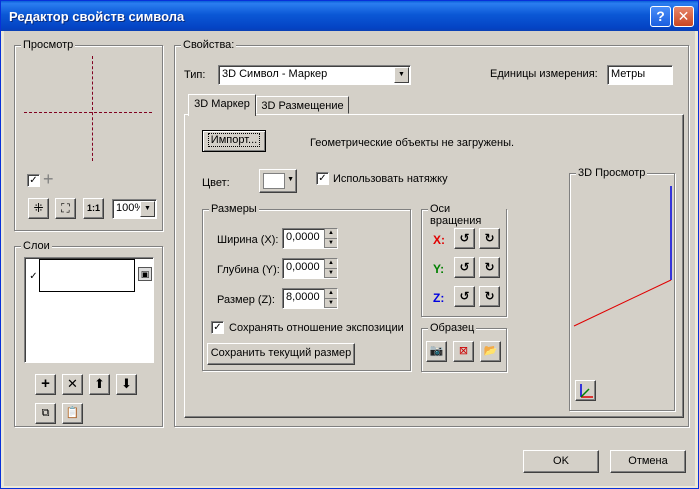 The image size is (699, 489). Describe the element at coordinates (622, 303) in the screenshot. I see `x-axis-line` at that location.